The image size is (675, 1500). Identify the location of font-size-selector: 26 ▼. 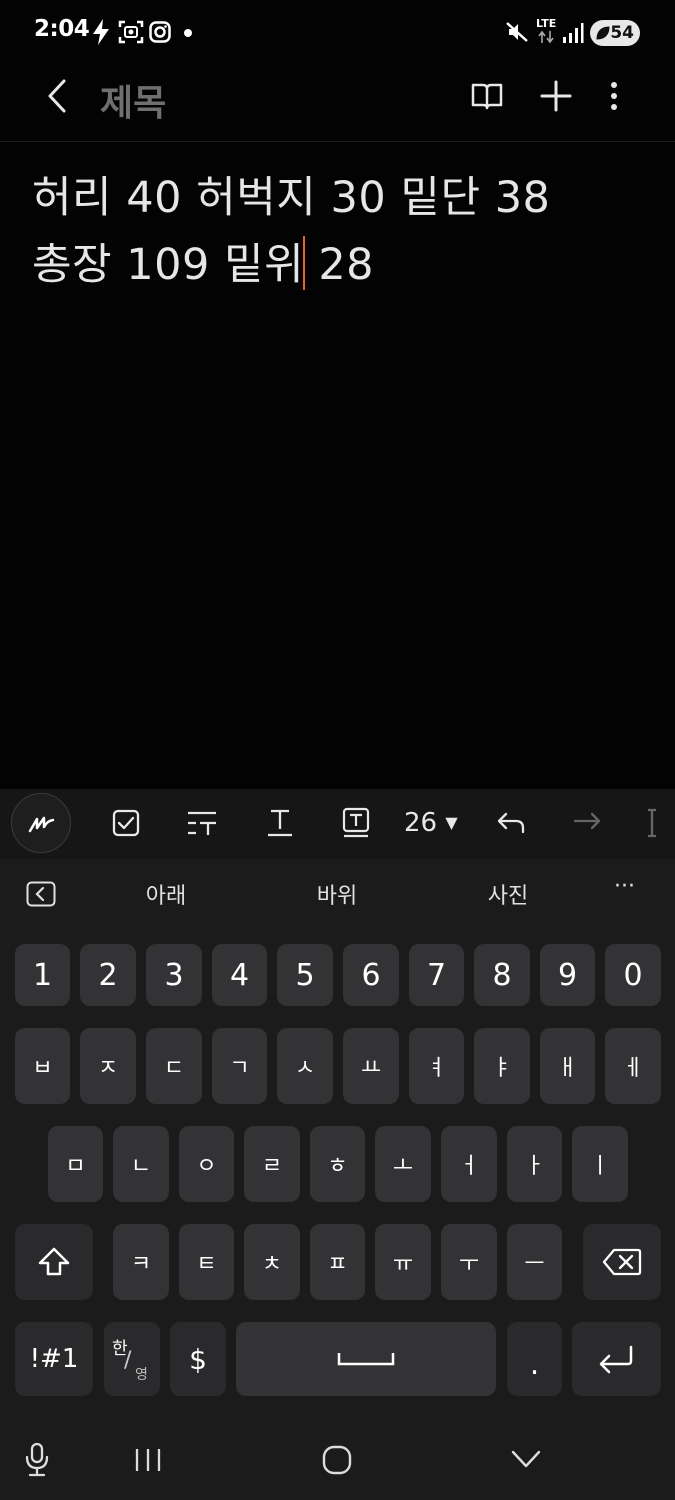
(431, 823).